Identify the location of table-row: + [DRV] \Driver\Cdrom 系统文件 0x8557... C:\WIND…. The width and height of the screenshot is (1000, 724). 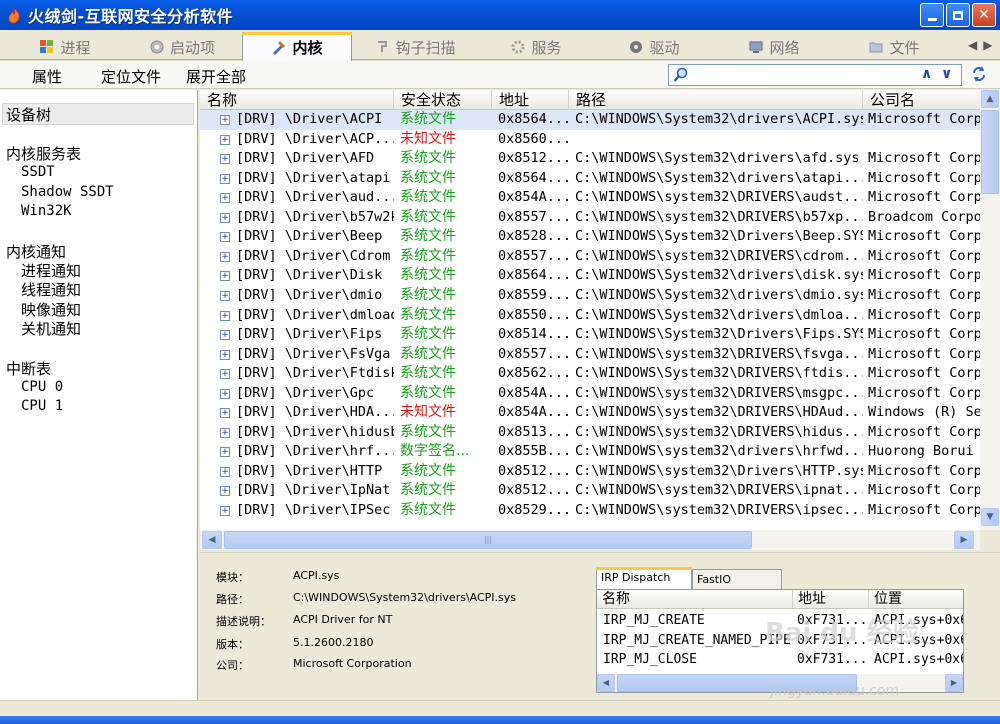
(590, 257).